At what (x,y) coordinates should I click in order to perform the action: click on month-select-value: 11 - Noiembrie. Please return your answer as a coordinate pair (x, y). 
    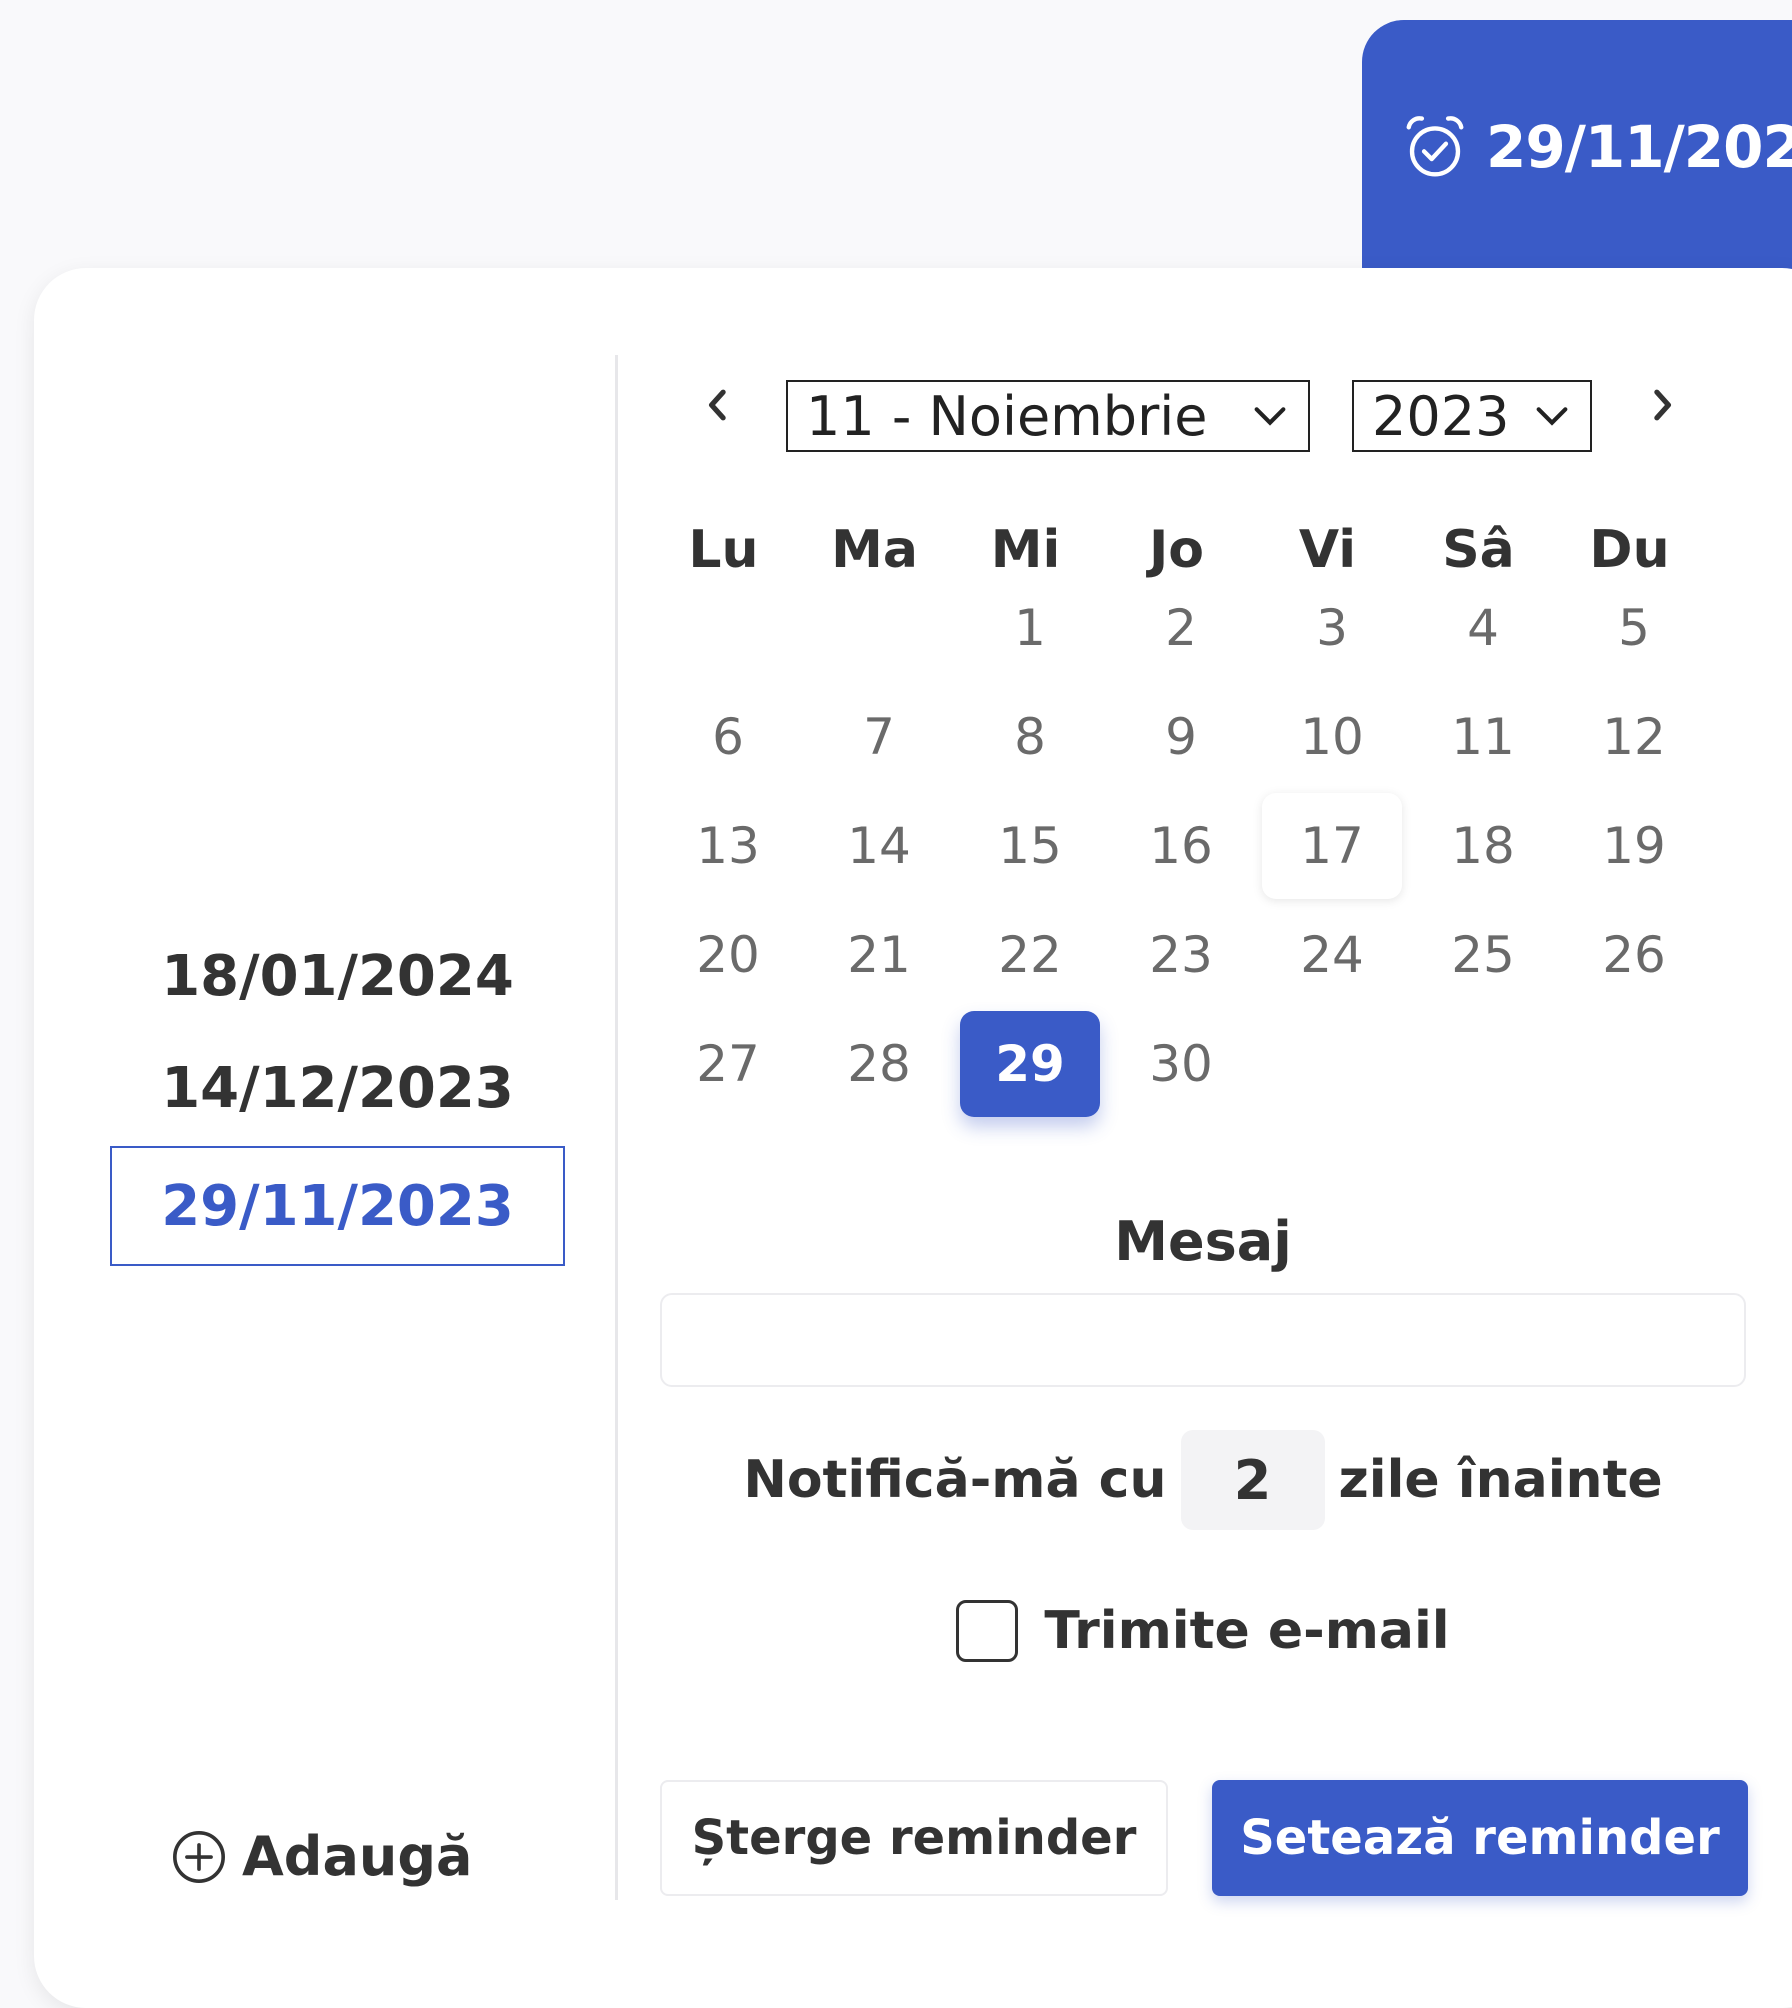
    Looking at the image, I should click on (1007, 416).